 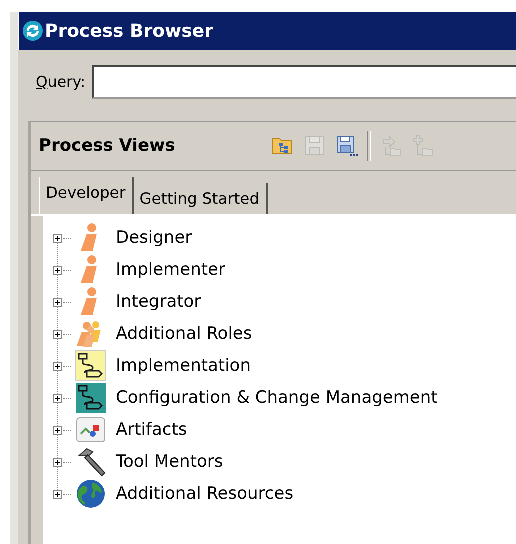 What do you see at coordinates (423, 146) in the screenshot?
I see `add-node-icon` at bounding box center [423, 146].